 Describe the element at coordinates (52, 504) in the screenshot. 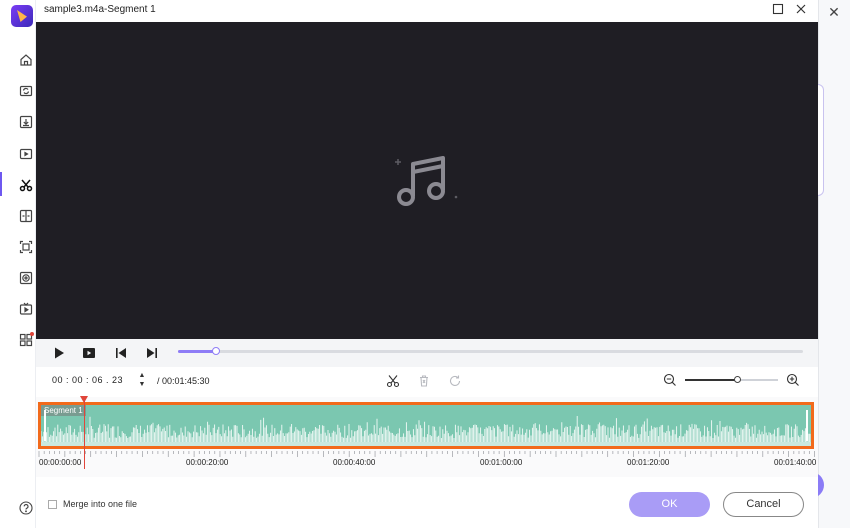

I see `merge-checkbox` at that location.